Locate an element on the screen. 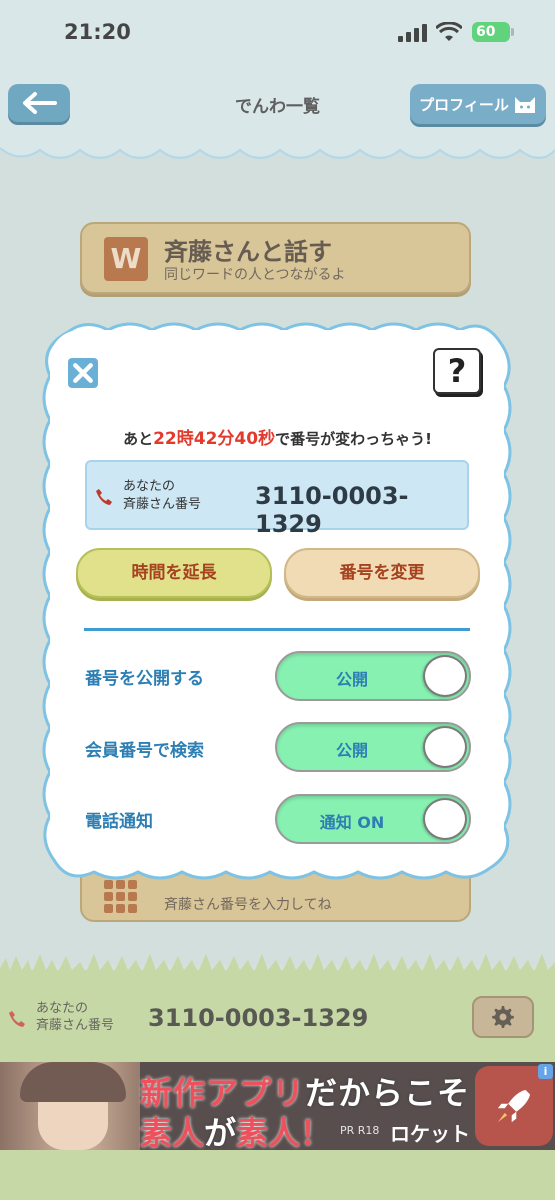  countdown-minutes: 42 is located at coordinates (205, 439).